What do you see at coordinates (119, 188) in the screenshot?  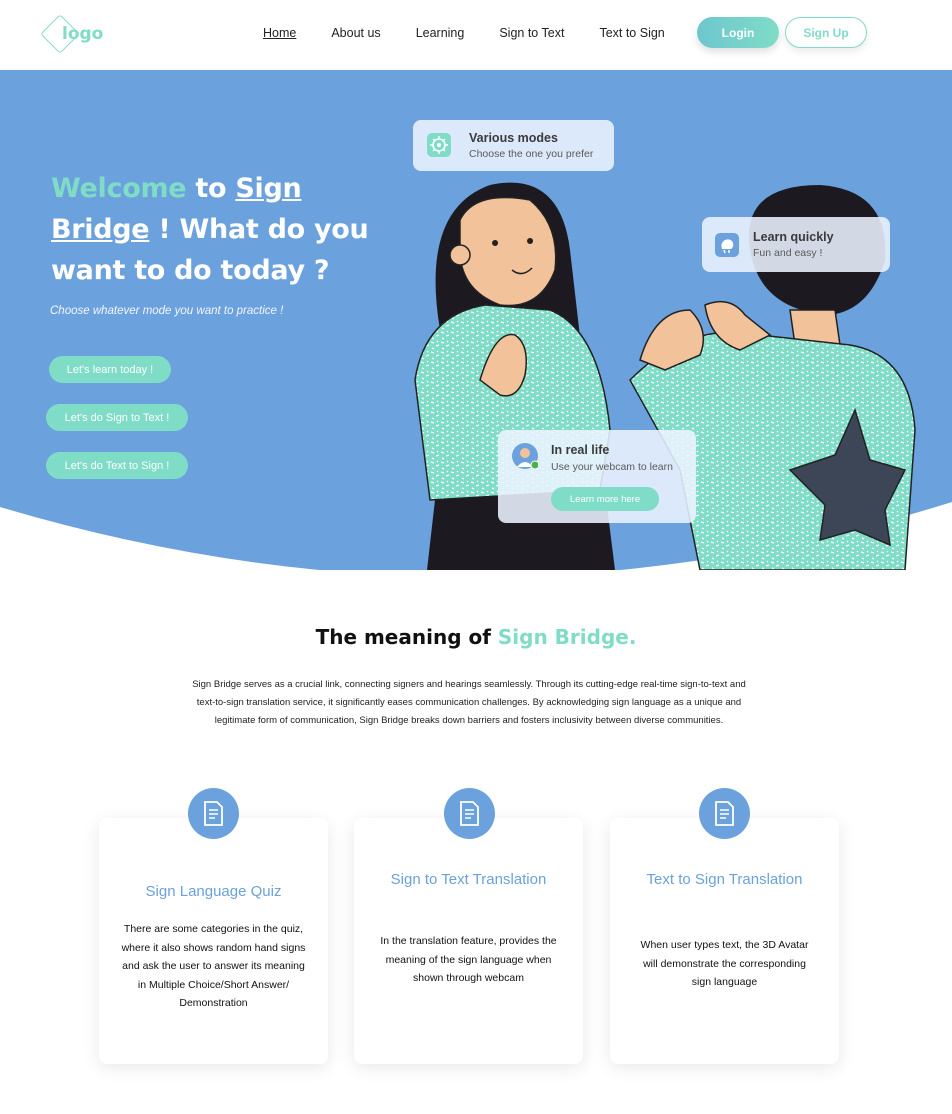 I see `hero-title-welcome: Welcome` at bounding box center [119, 188].